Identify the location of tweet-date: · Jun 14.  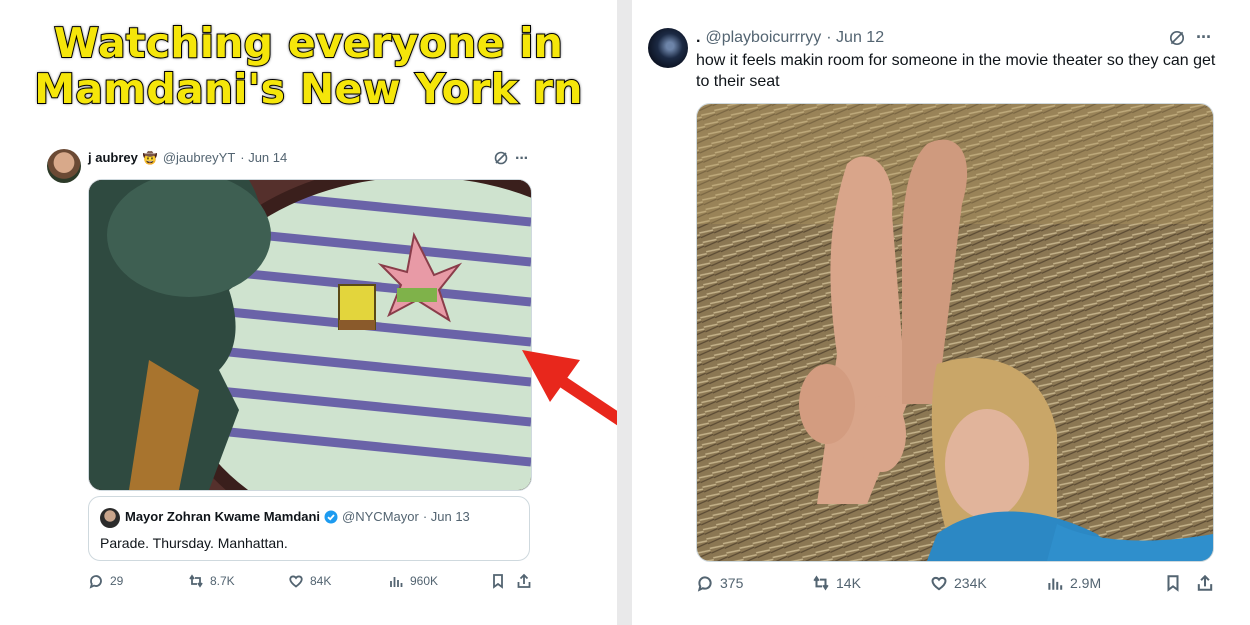
(263, 157).